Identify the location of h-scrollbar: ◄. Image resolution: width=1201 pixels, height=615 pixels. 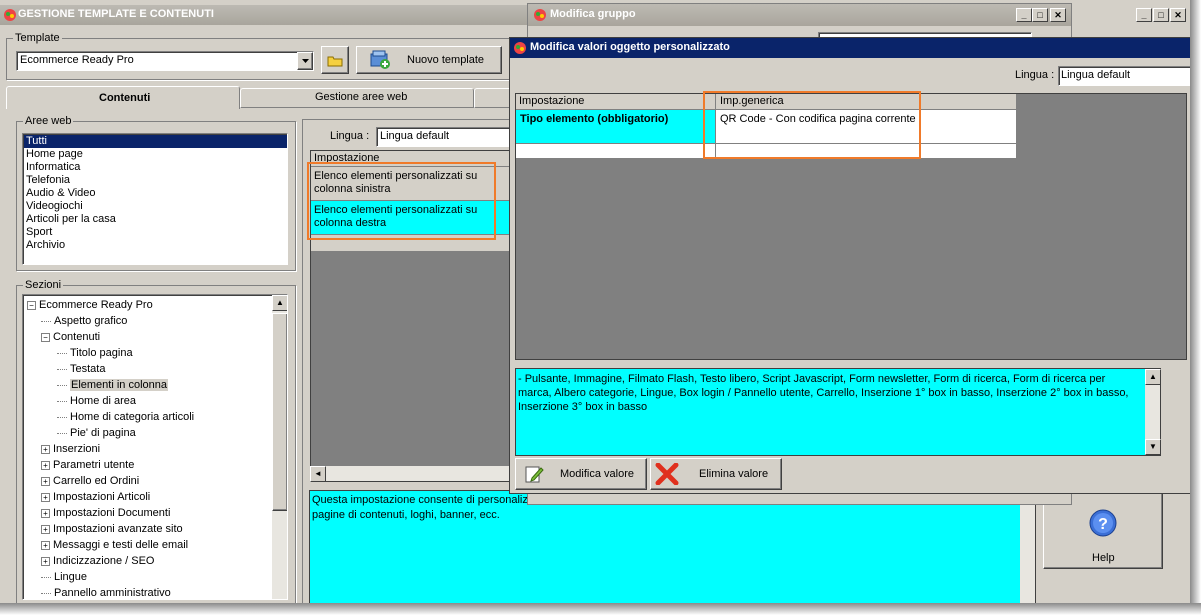
(410, 474).